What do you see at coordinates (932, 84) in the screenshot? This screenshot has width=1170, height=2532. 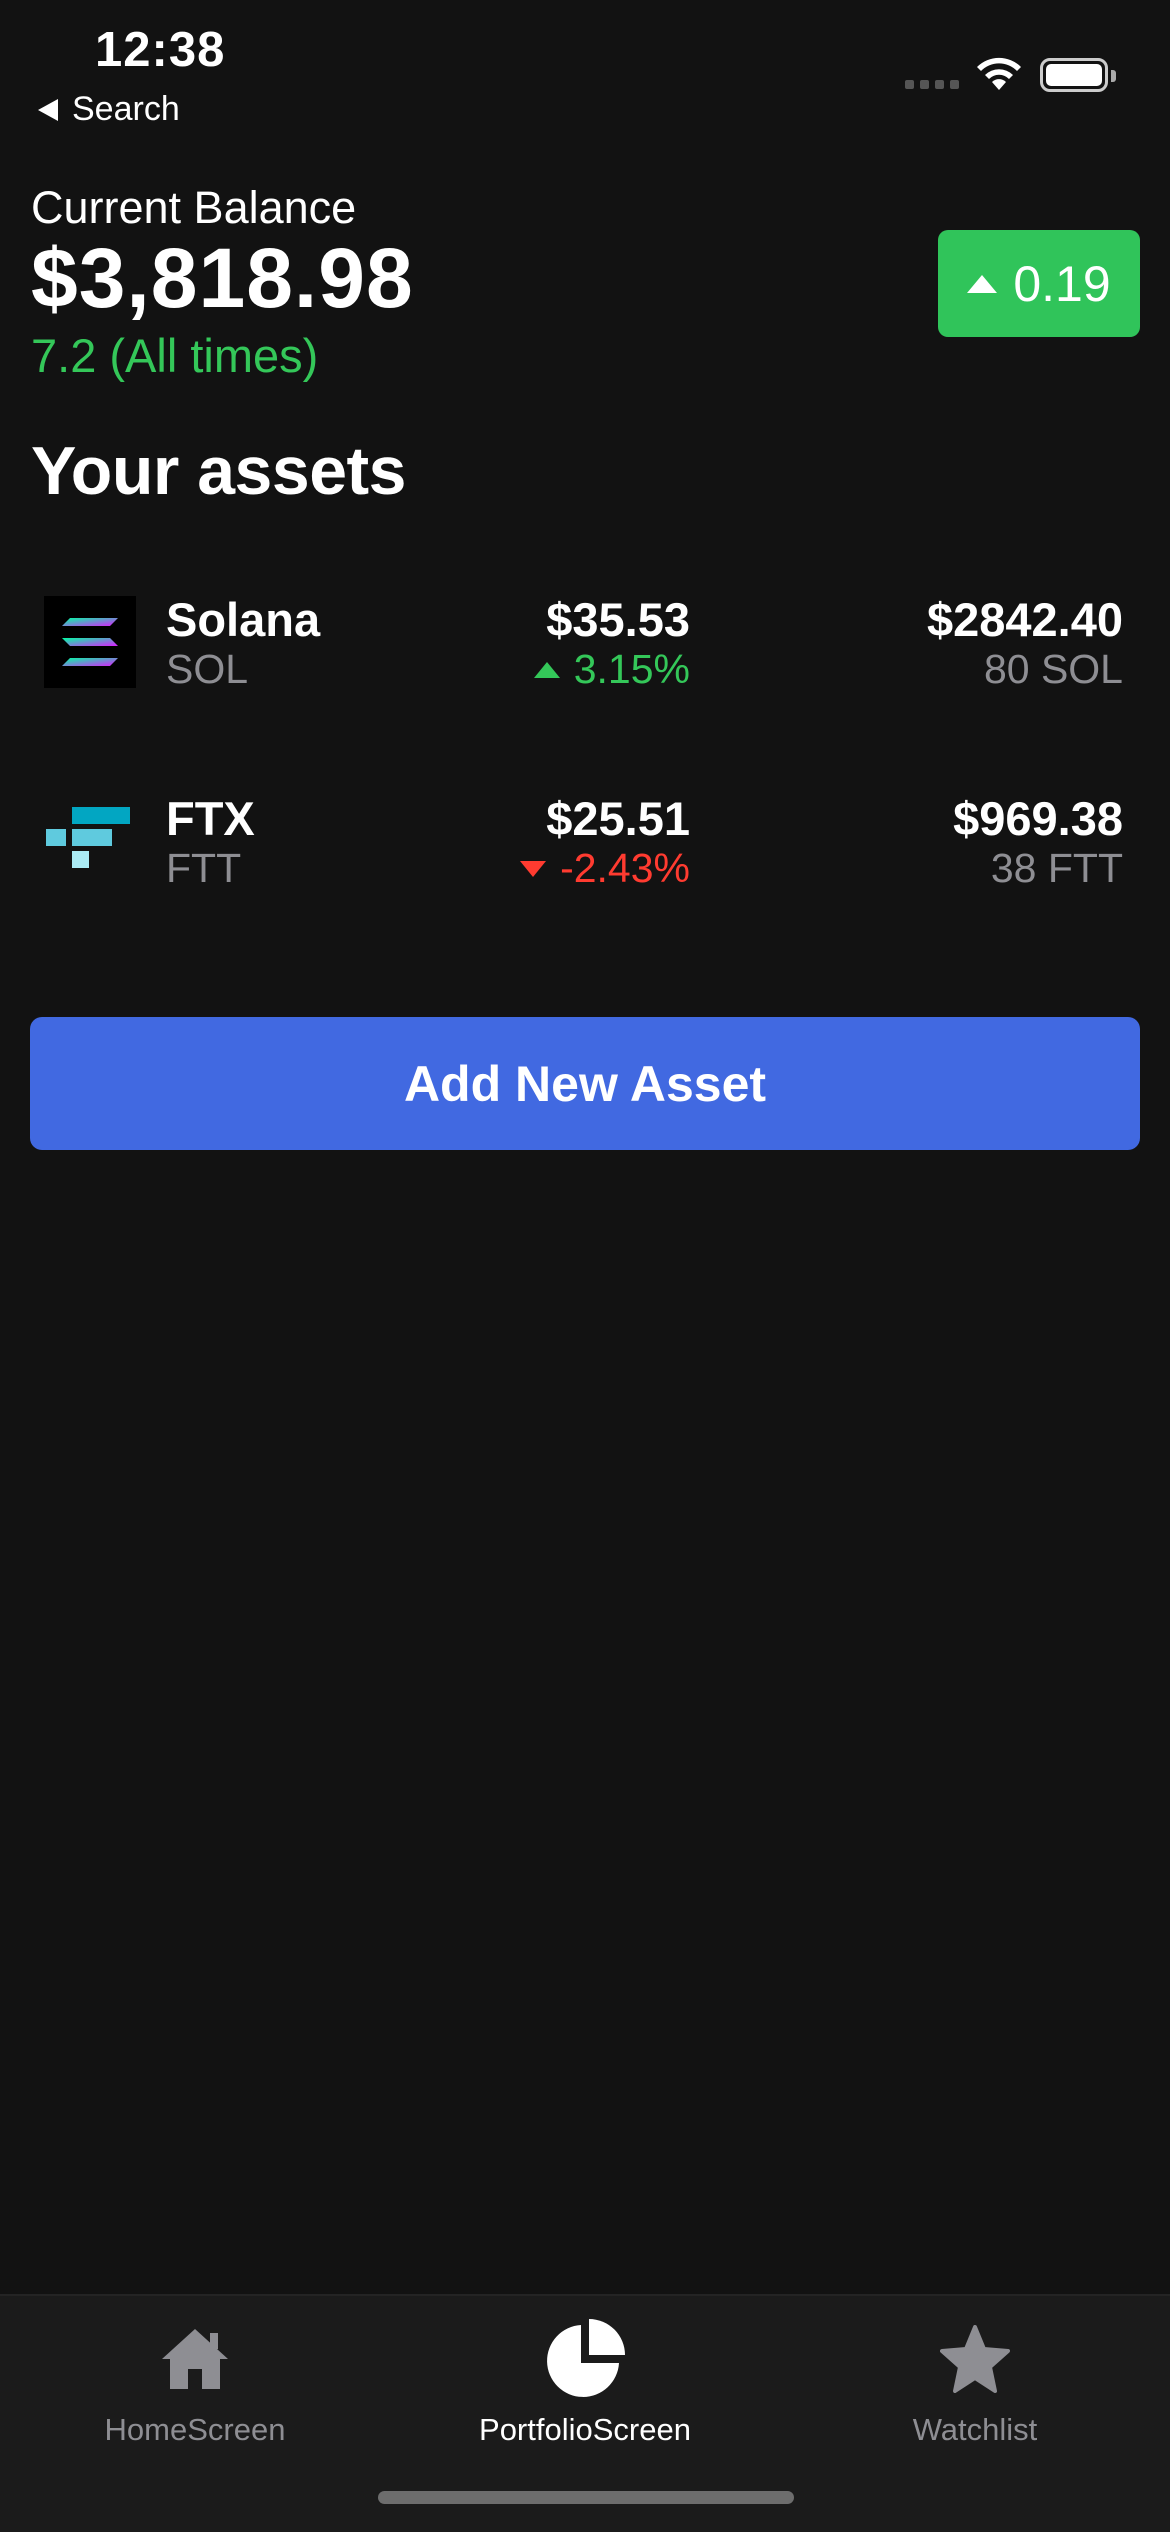 I see `cellular-signal-icon` at bounding box center [932, 84].